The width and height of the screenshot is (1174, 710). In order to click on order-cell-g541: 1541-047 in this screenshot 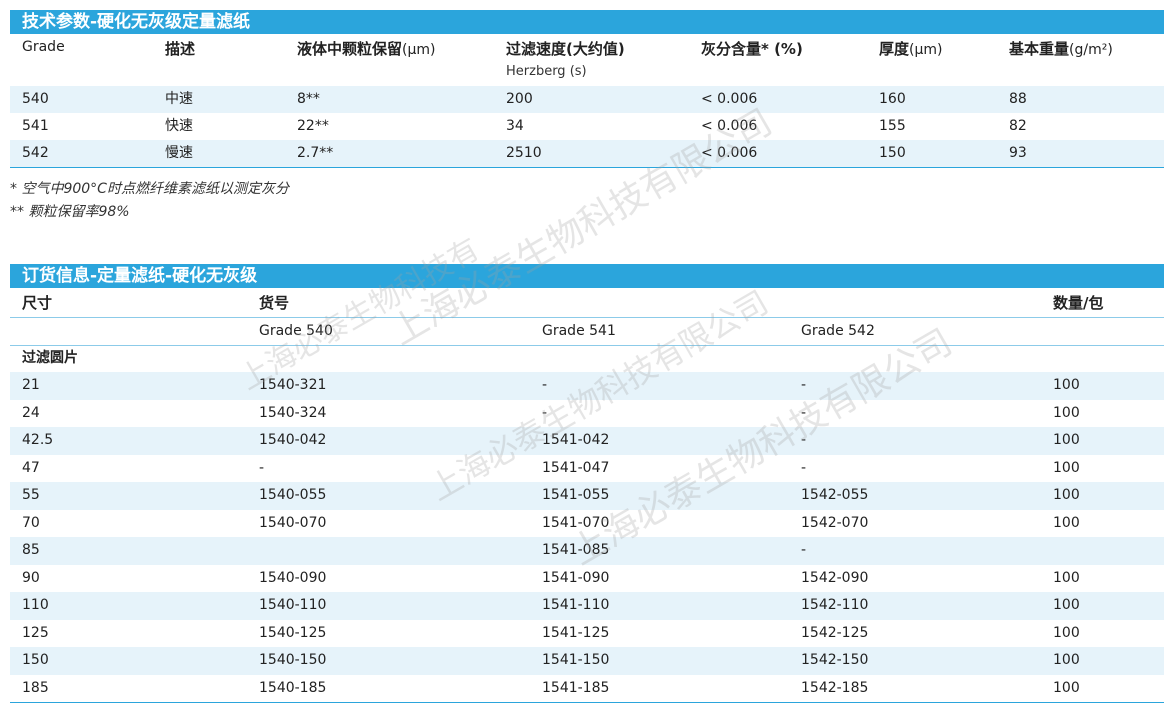, I will do `click(576, 467)`.